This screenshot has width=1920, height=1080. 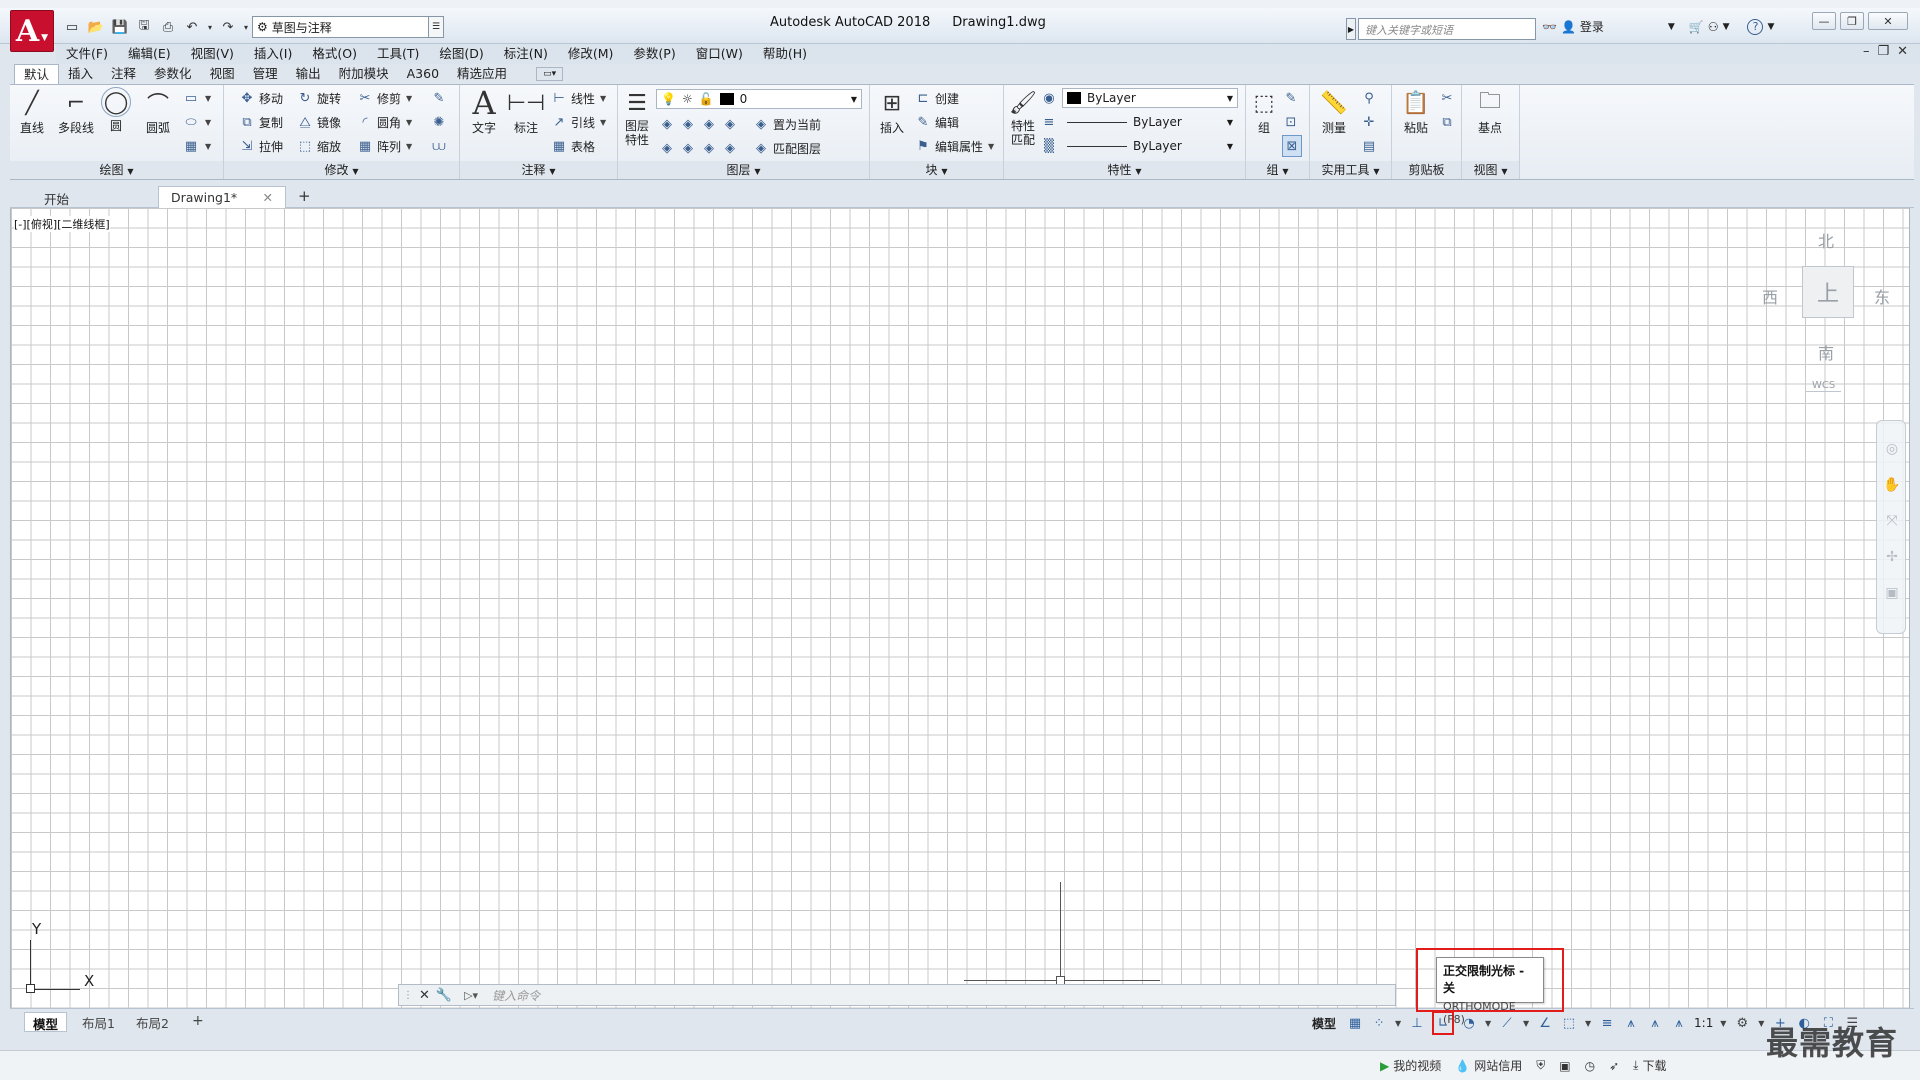 What do you see at coordinates (439, 98) in the screenshot?
I see `erase-button: ✎` at bounding box center [439, 98].